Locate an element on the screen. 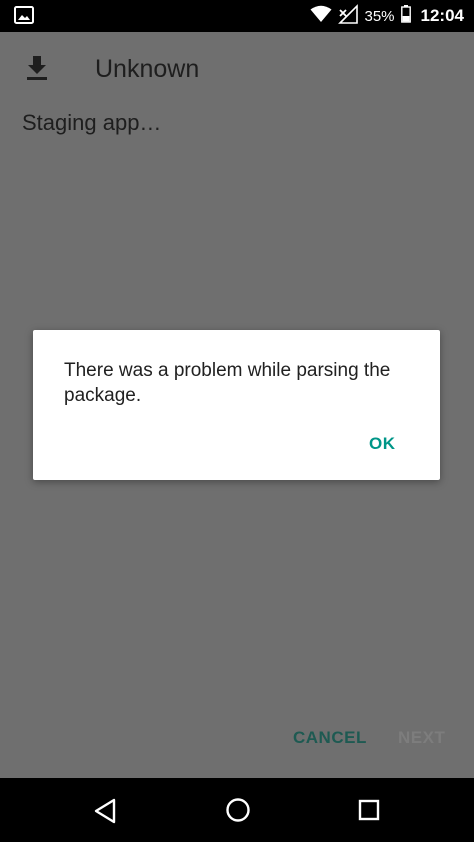 The image size is (474, 842). status-bar: 35% 12:04 is located at coordinates (237, 16).